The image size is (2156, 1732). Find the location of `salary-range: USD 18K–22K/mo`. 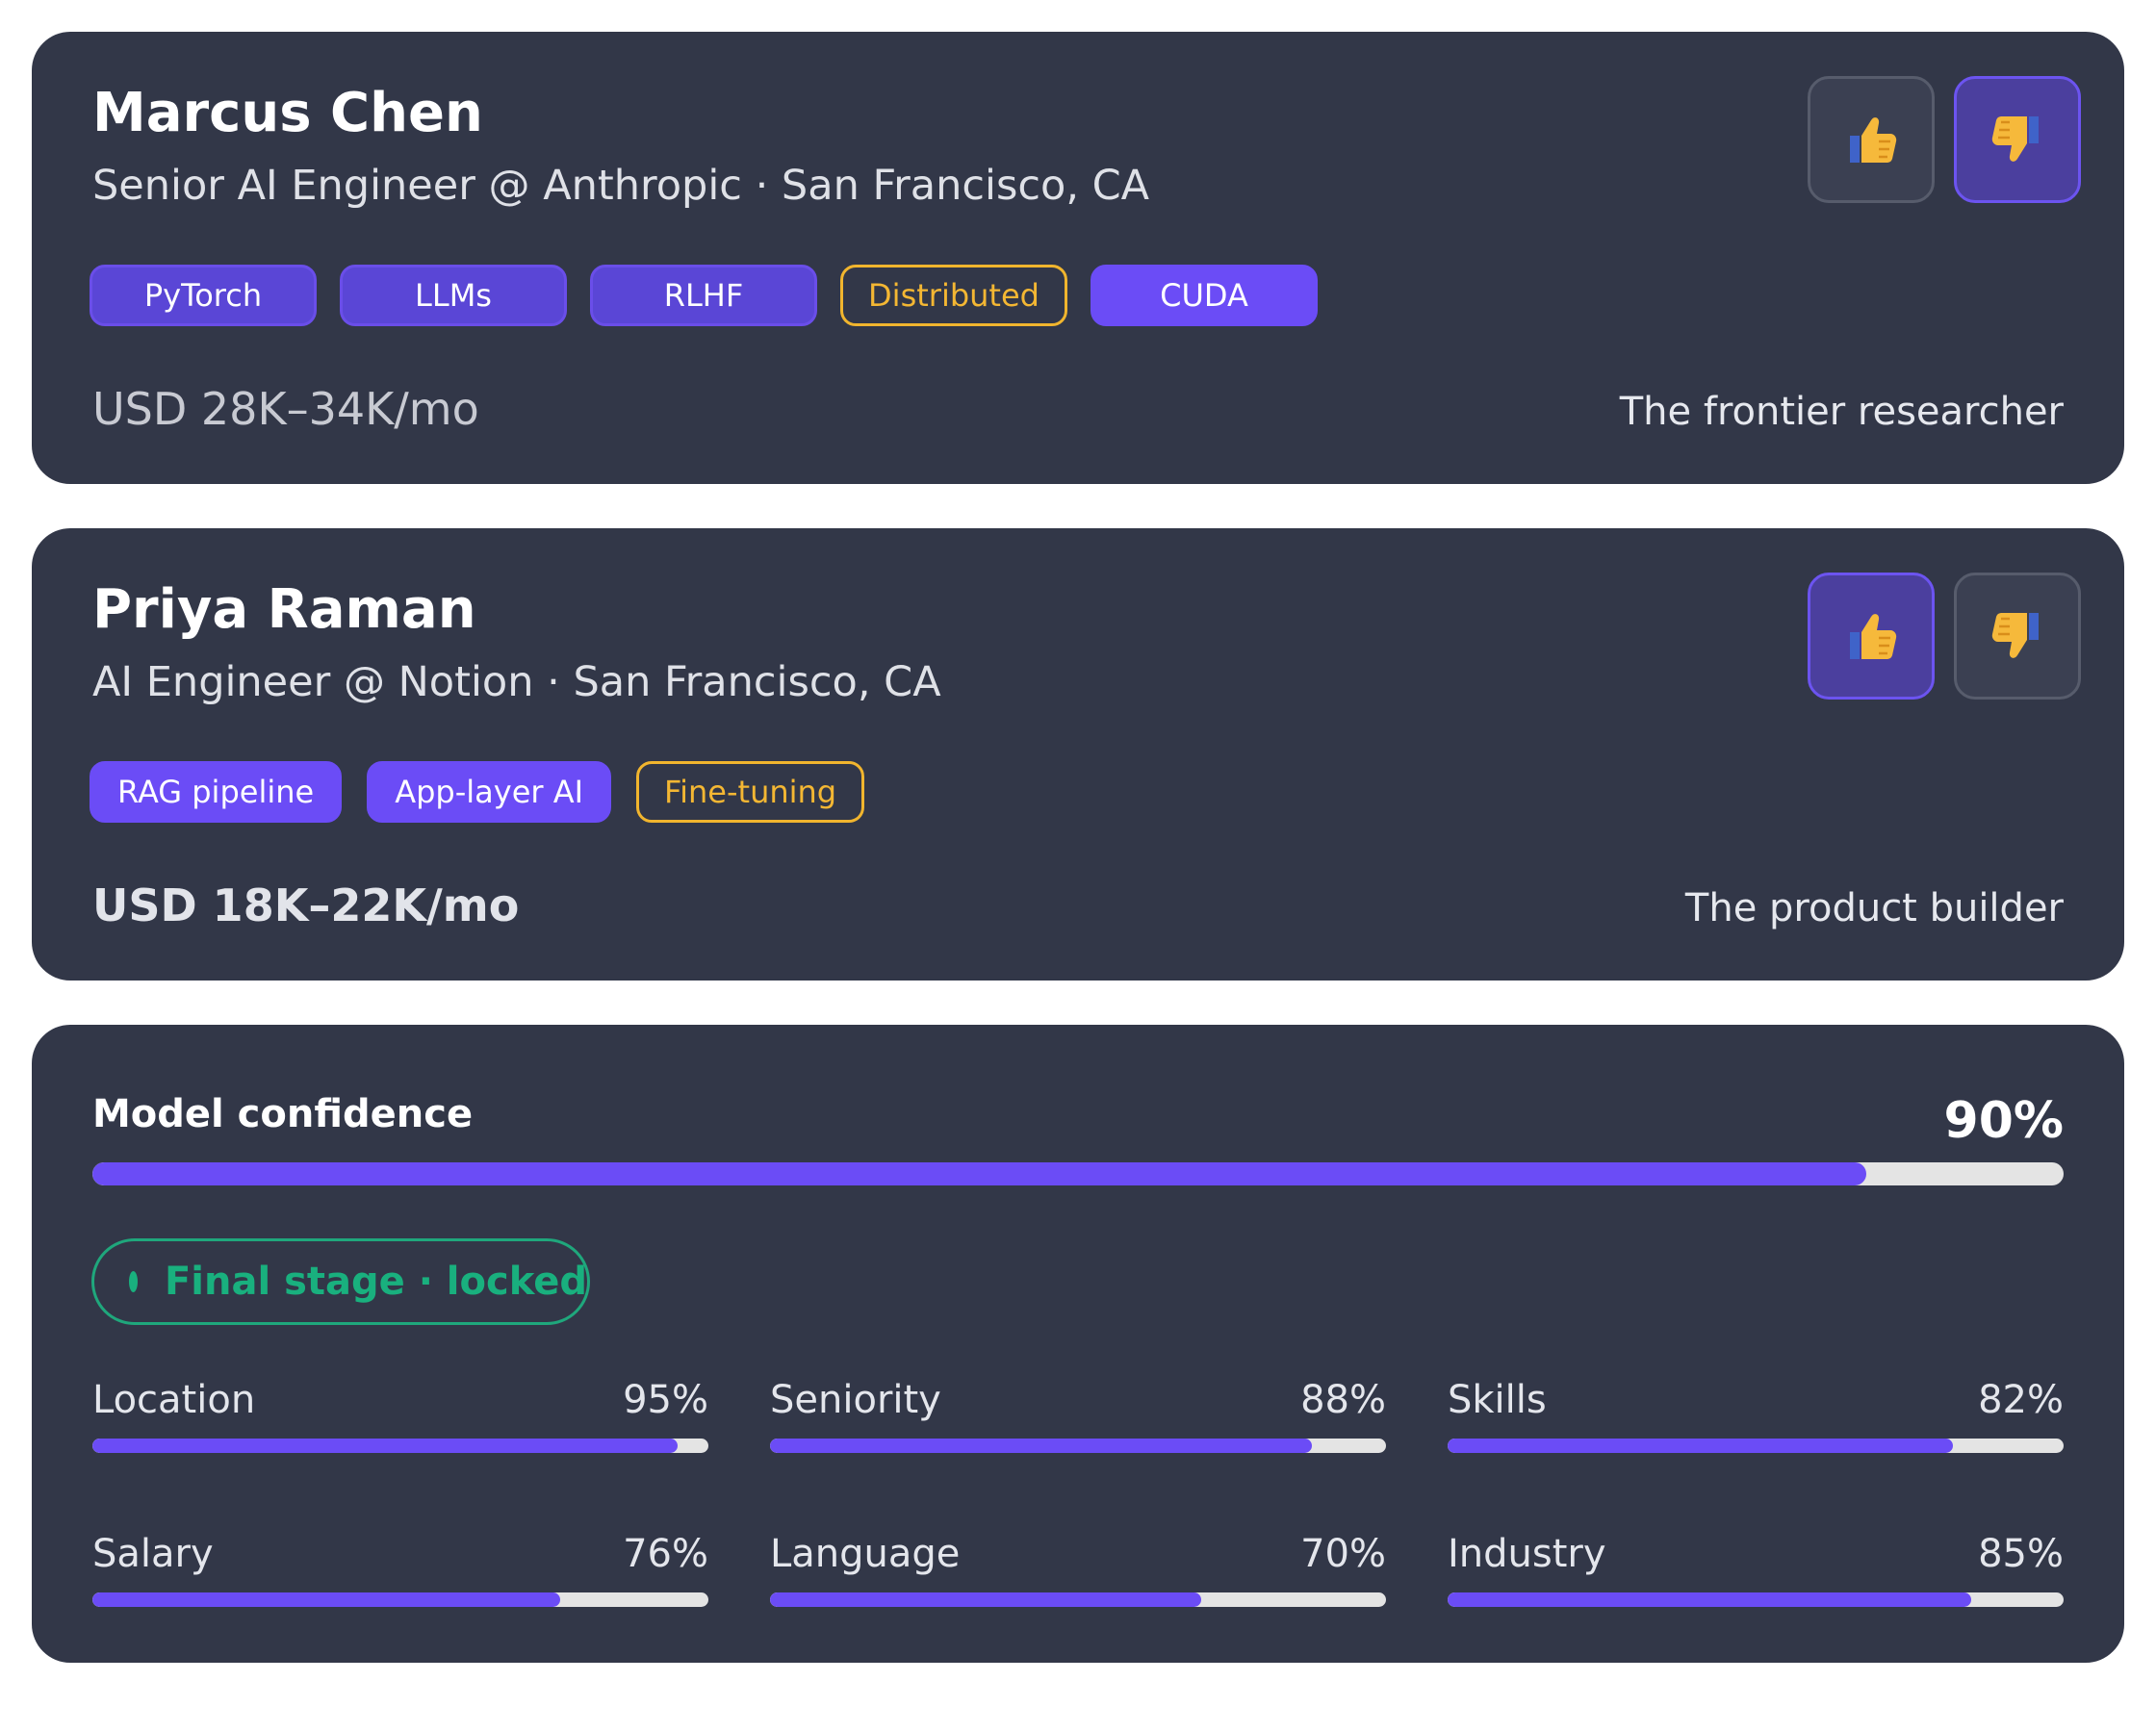

salary-range: USD 18K–22K/mo is located at coordinates (306, 905).